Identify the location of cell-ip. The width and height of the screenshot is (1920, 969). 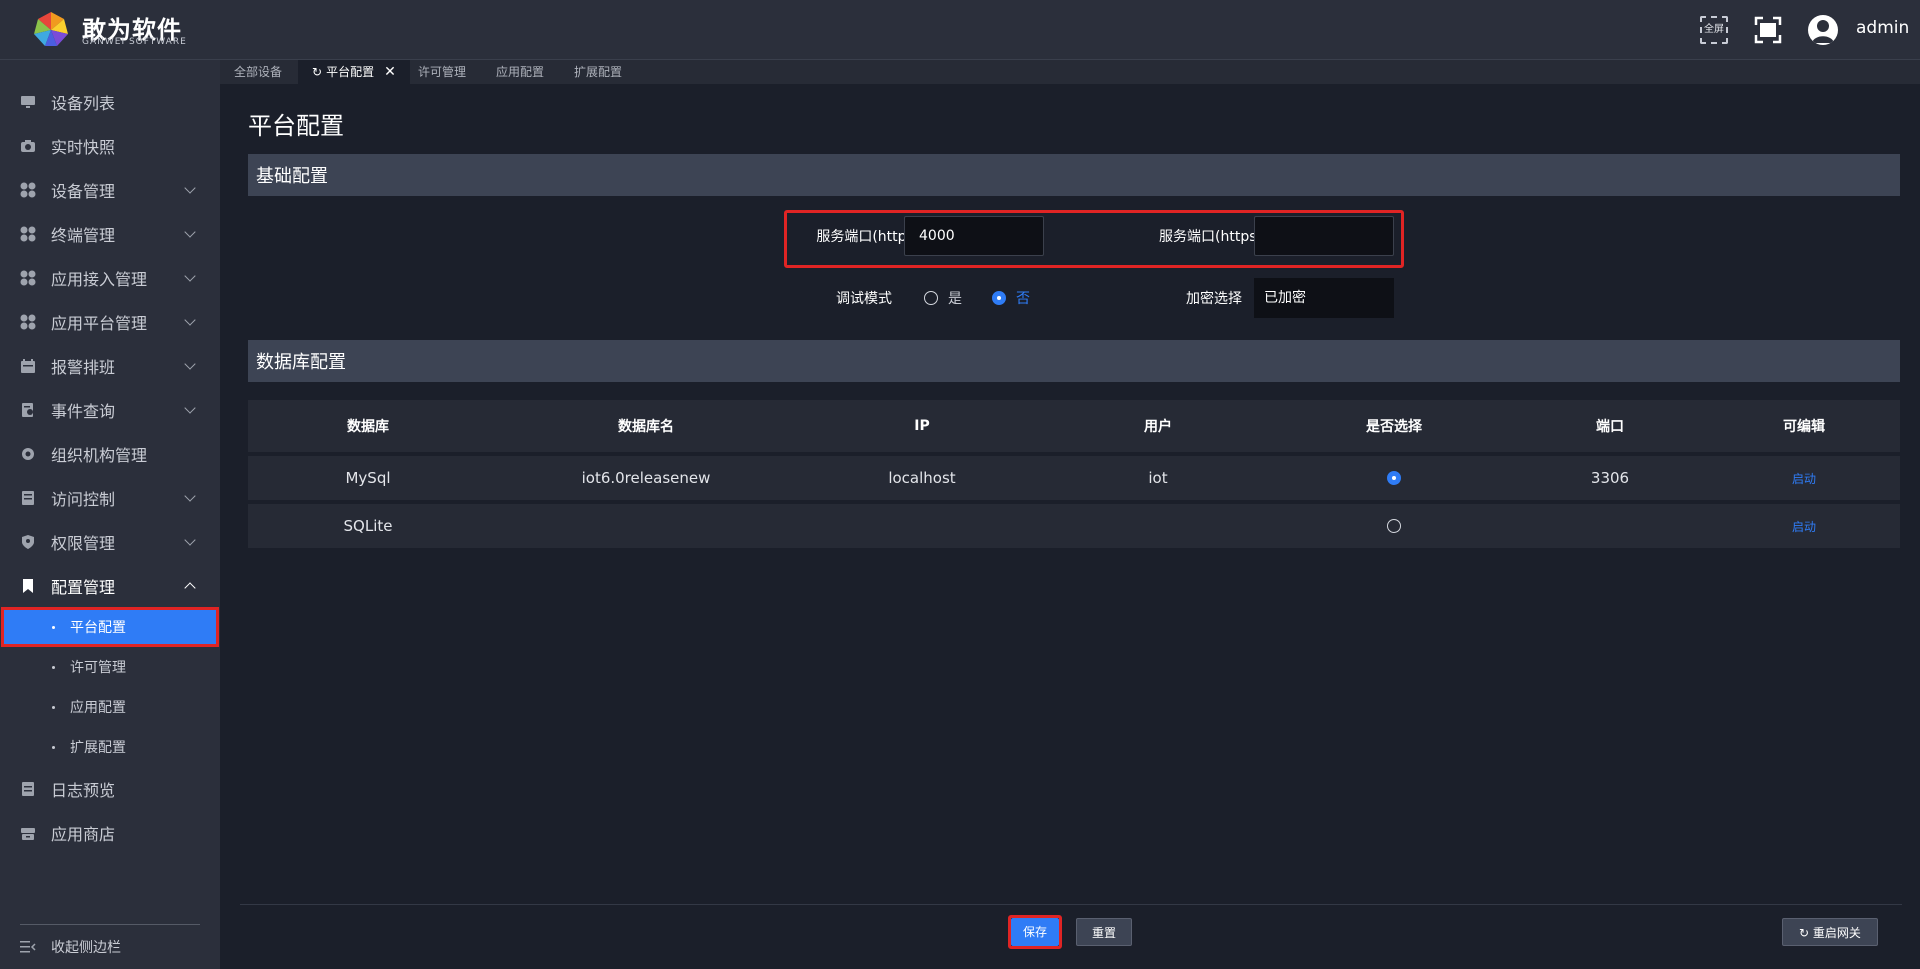
(922, 526).